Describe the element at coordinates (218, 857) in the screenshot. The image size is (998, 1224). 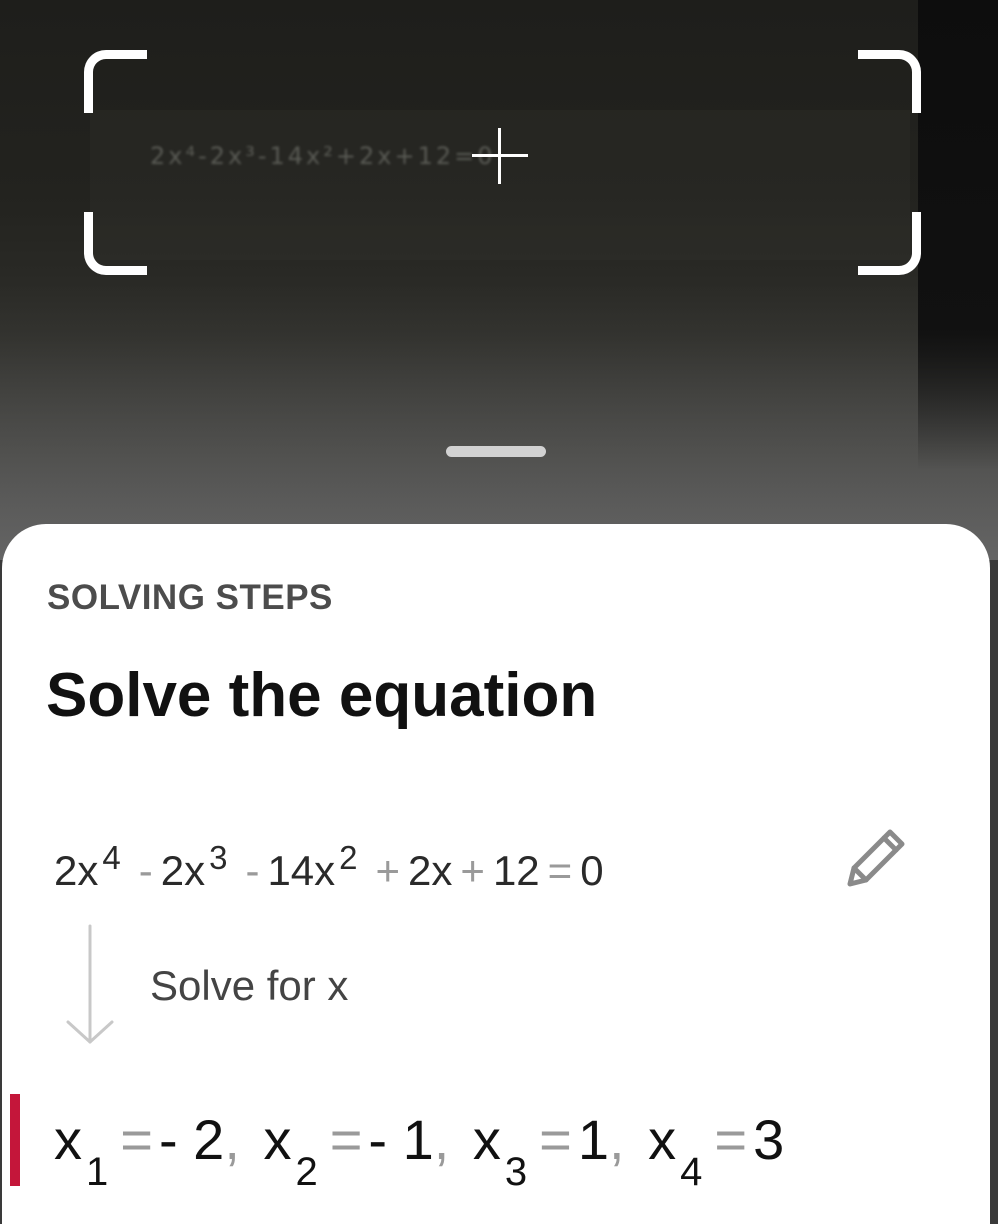
I see `equation-exponent: 3` at that location.